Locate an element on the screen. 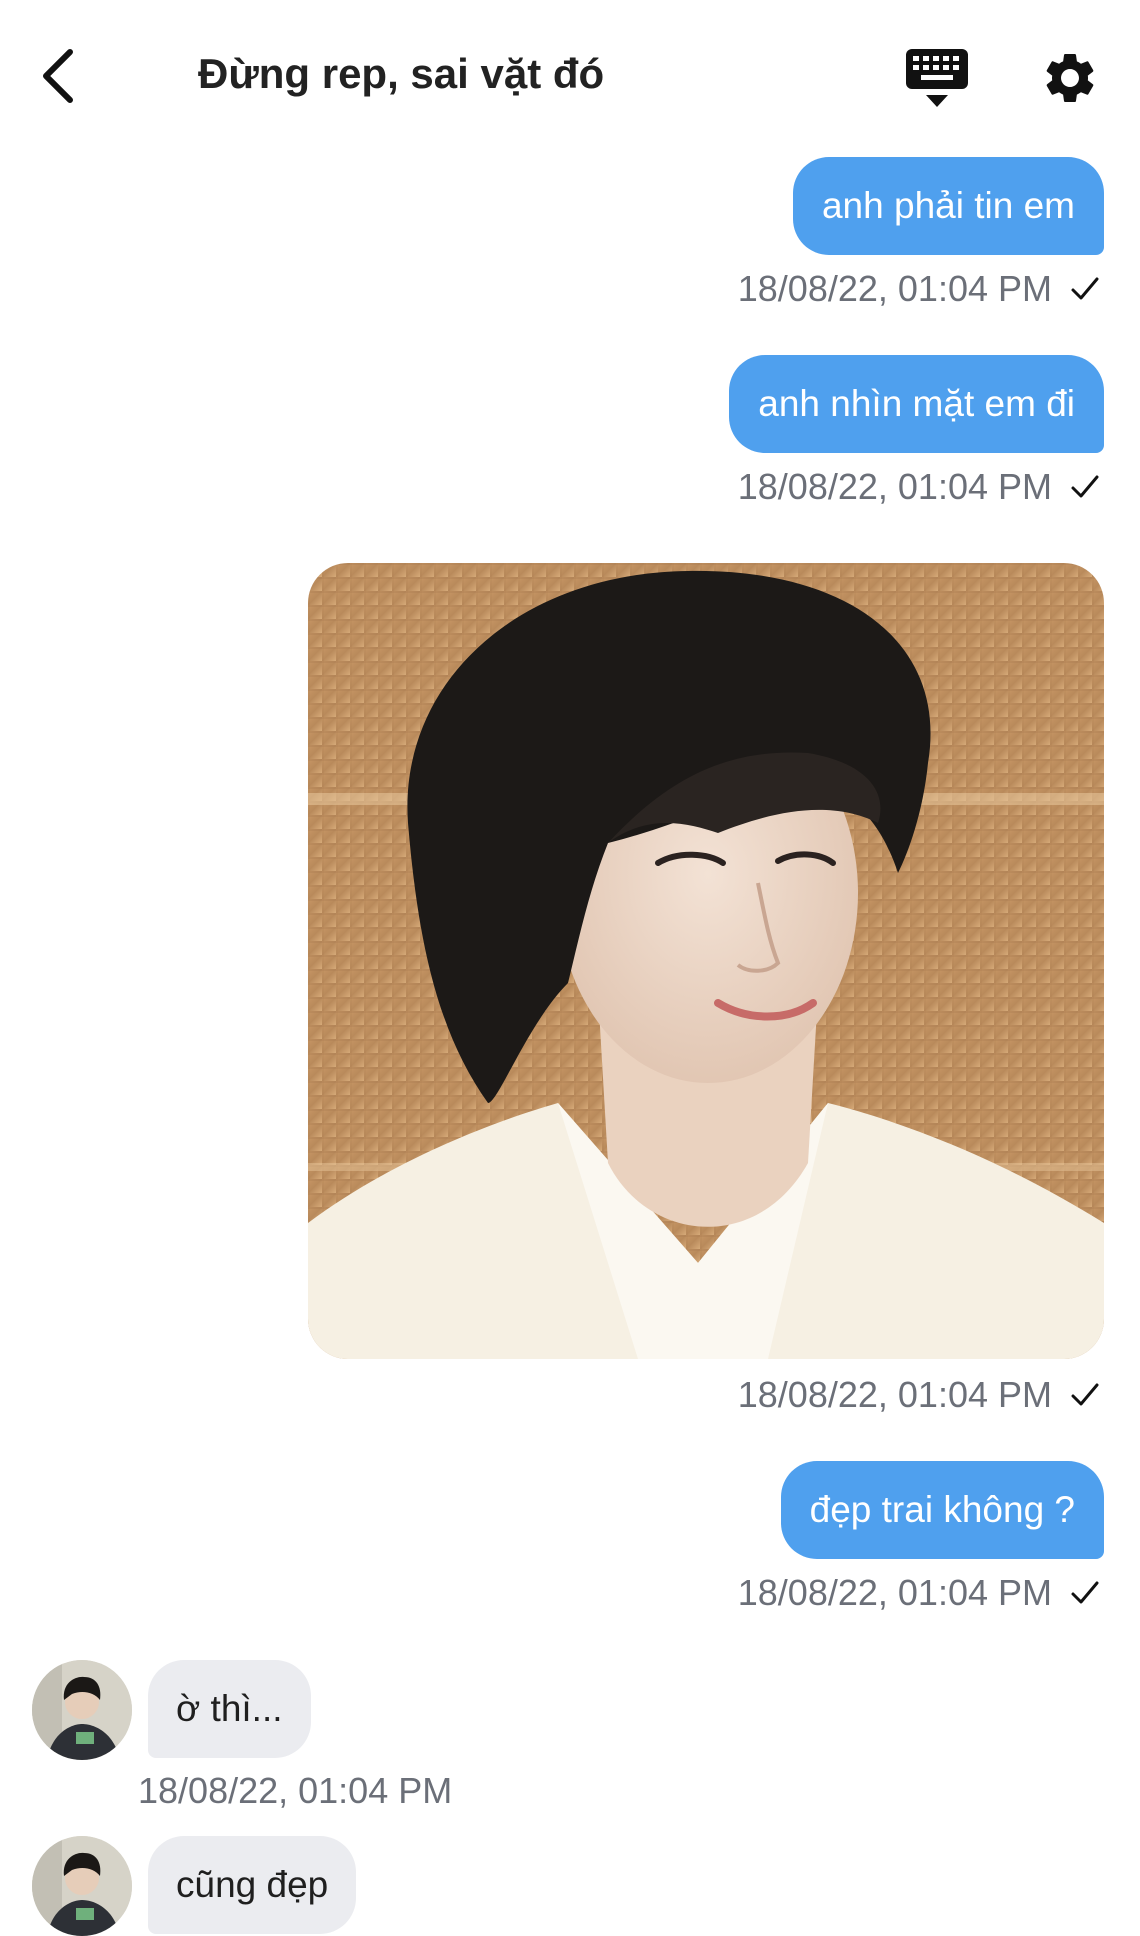  message-text: anh nhìn mặt em đi is located at coordinates (916, 403).